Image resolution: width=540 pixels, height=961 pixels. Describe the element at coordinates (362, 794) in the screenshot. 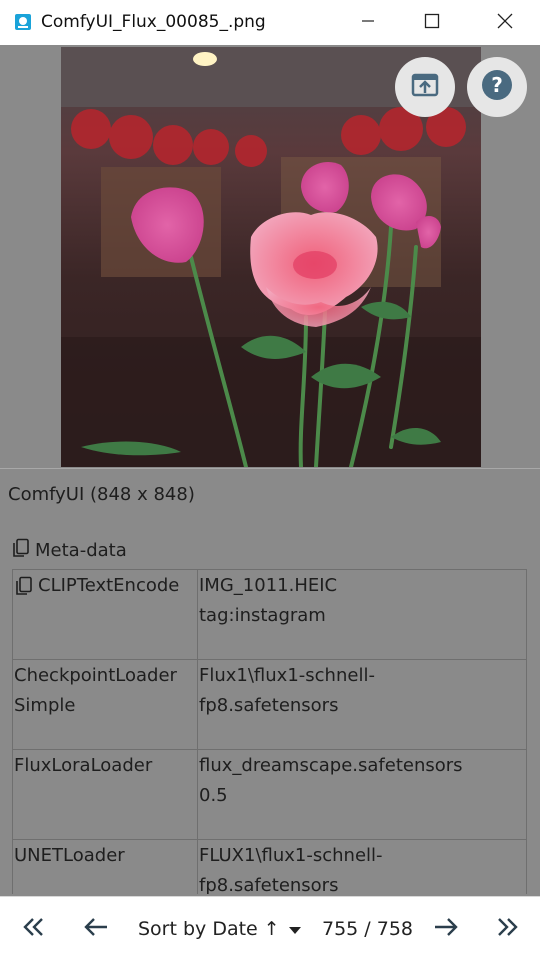

I see `metadata-value: flux_dreamscape.safetensors 0.5` at that location.